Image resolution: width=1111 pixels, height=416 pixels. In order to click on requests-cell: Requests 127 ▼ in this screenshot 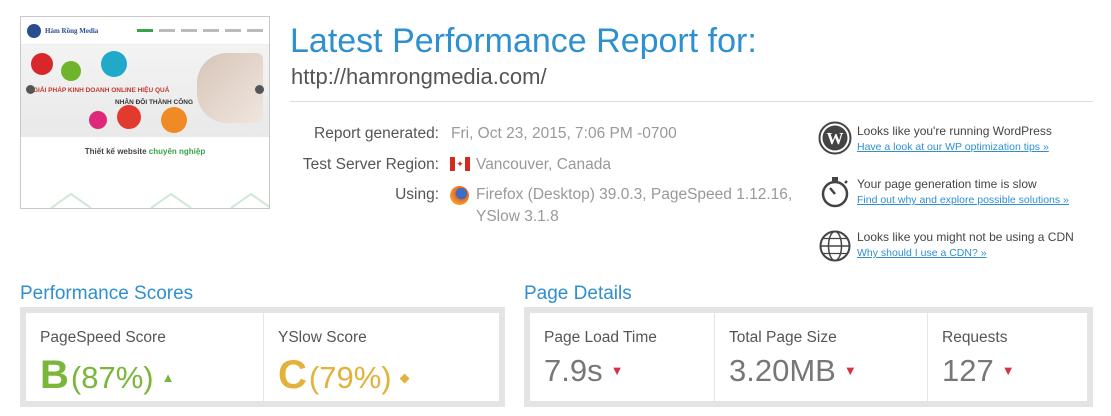, I will do `click(1007, 357)`.